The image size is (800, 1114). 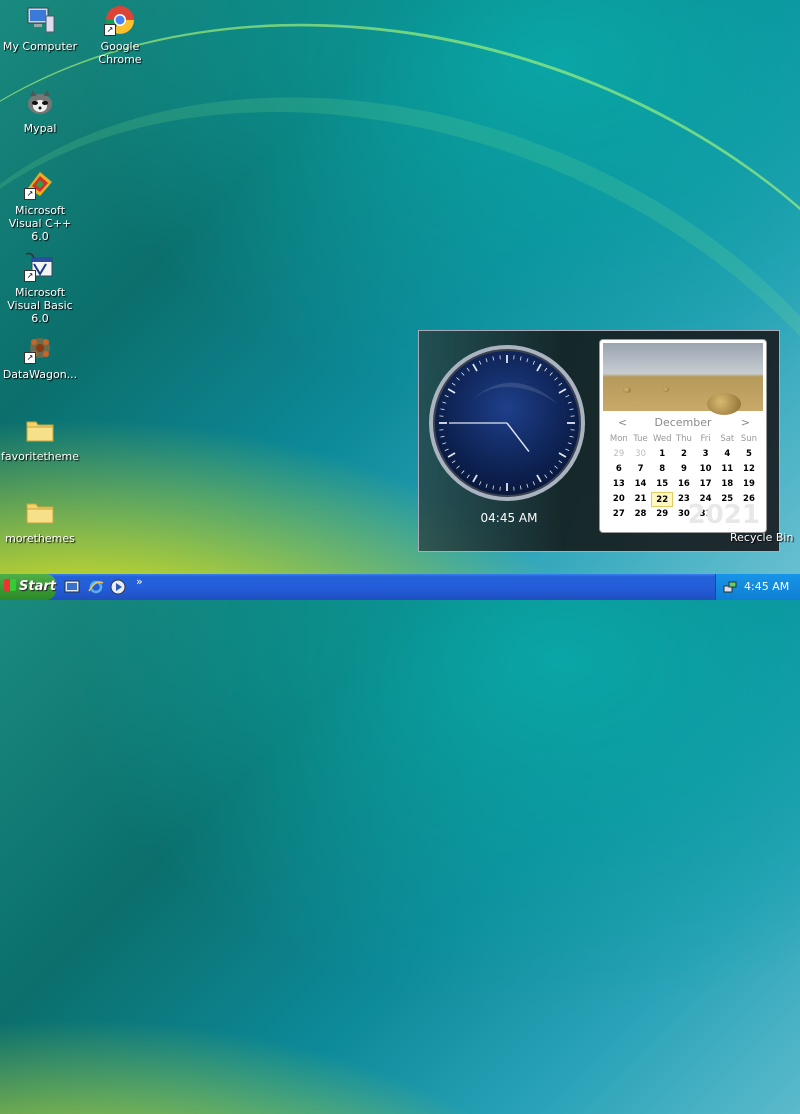 What do you see at coordinates (749, 439) in the screenshot?
I see `calendar-weekday: Sun` at bounding box center [749, 439].